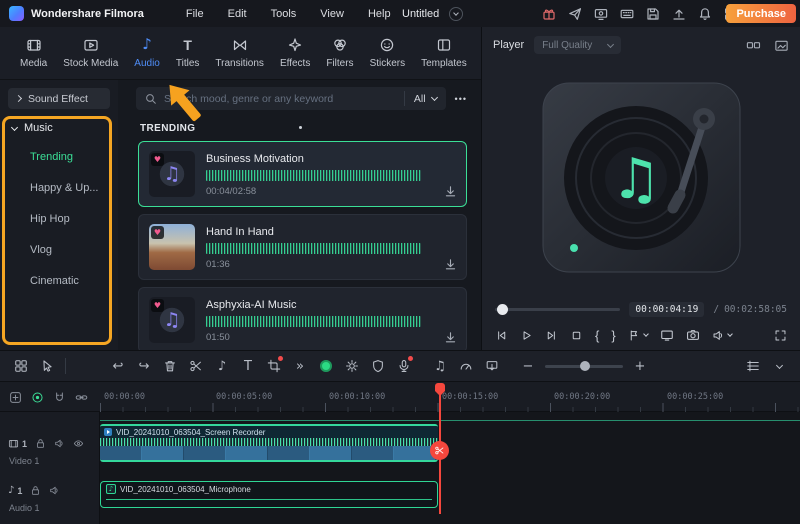 The width and height of the screenshot is (800, 524). Describe the element at coordinates (295, 53) in the screenshot. I see `tab-effects: Effects` at that location.